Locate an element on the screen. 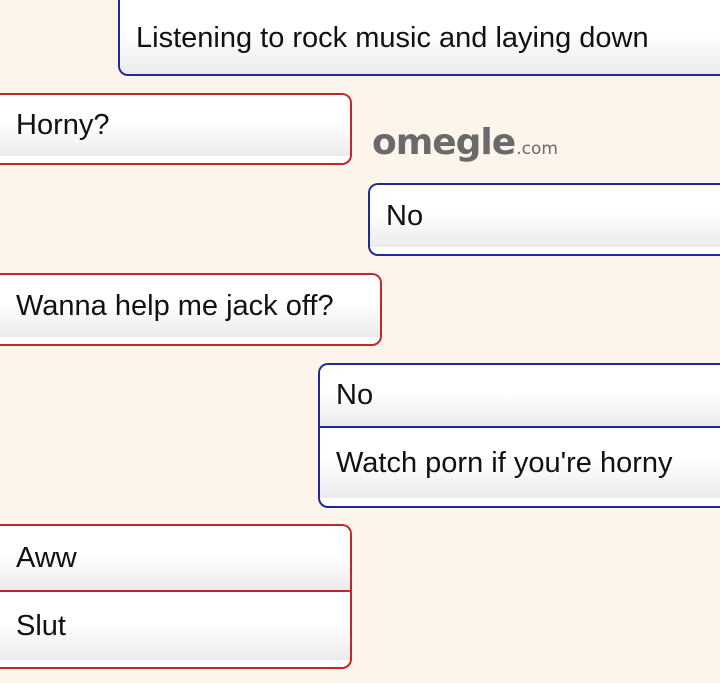  omegle-logo: omegle .com is located at coordinates (465, 142).